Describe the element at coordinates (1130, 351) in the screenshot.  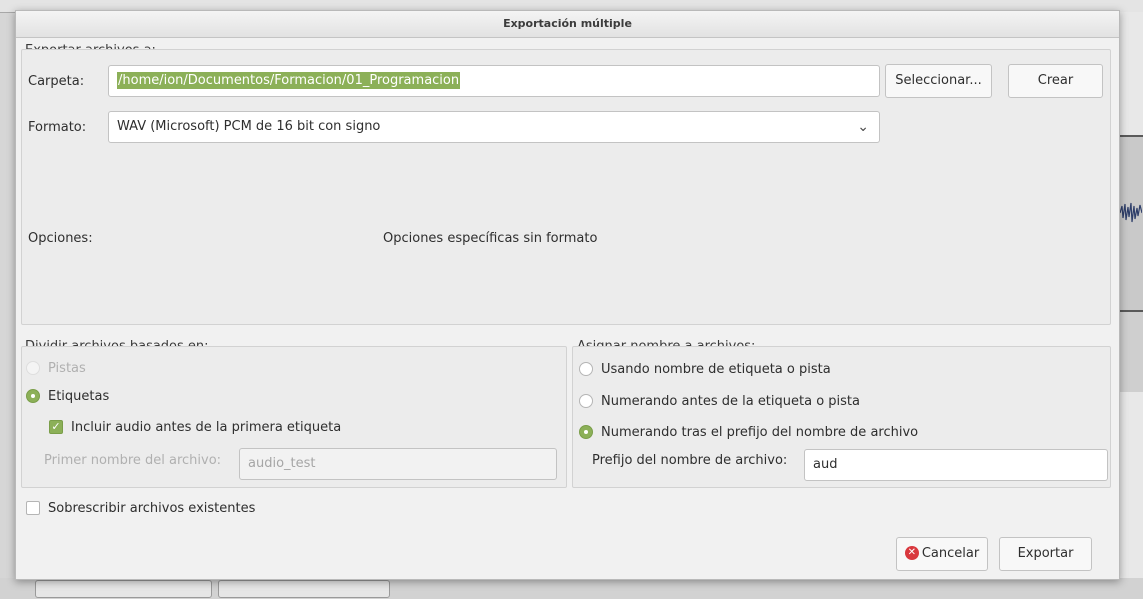
I see `background-label-track` at that location.